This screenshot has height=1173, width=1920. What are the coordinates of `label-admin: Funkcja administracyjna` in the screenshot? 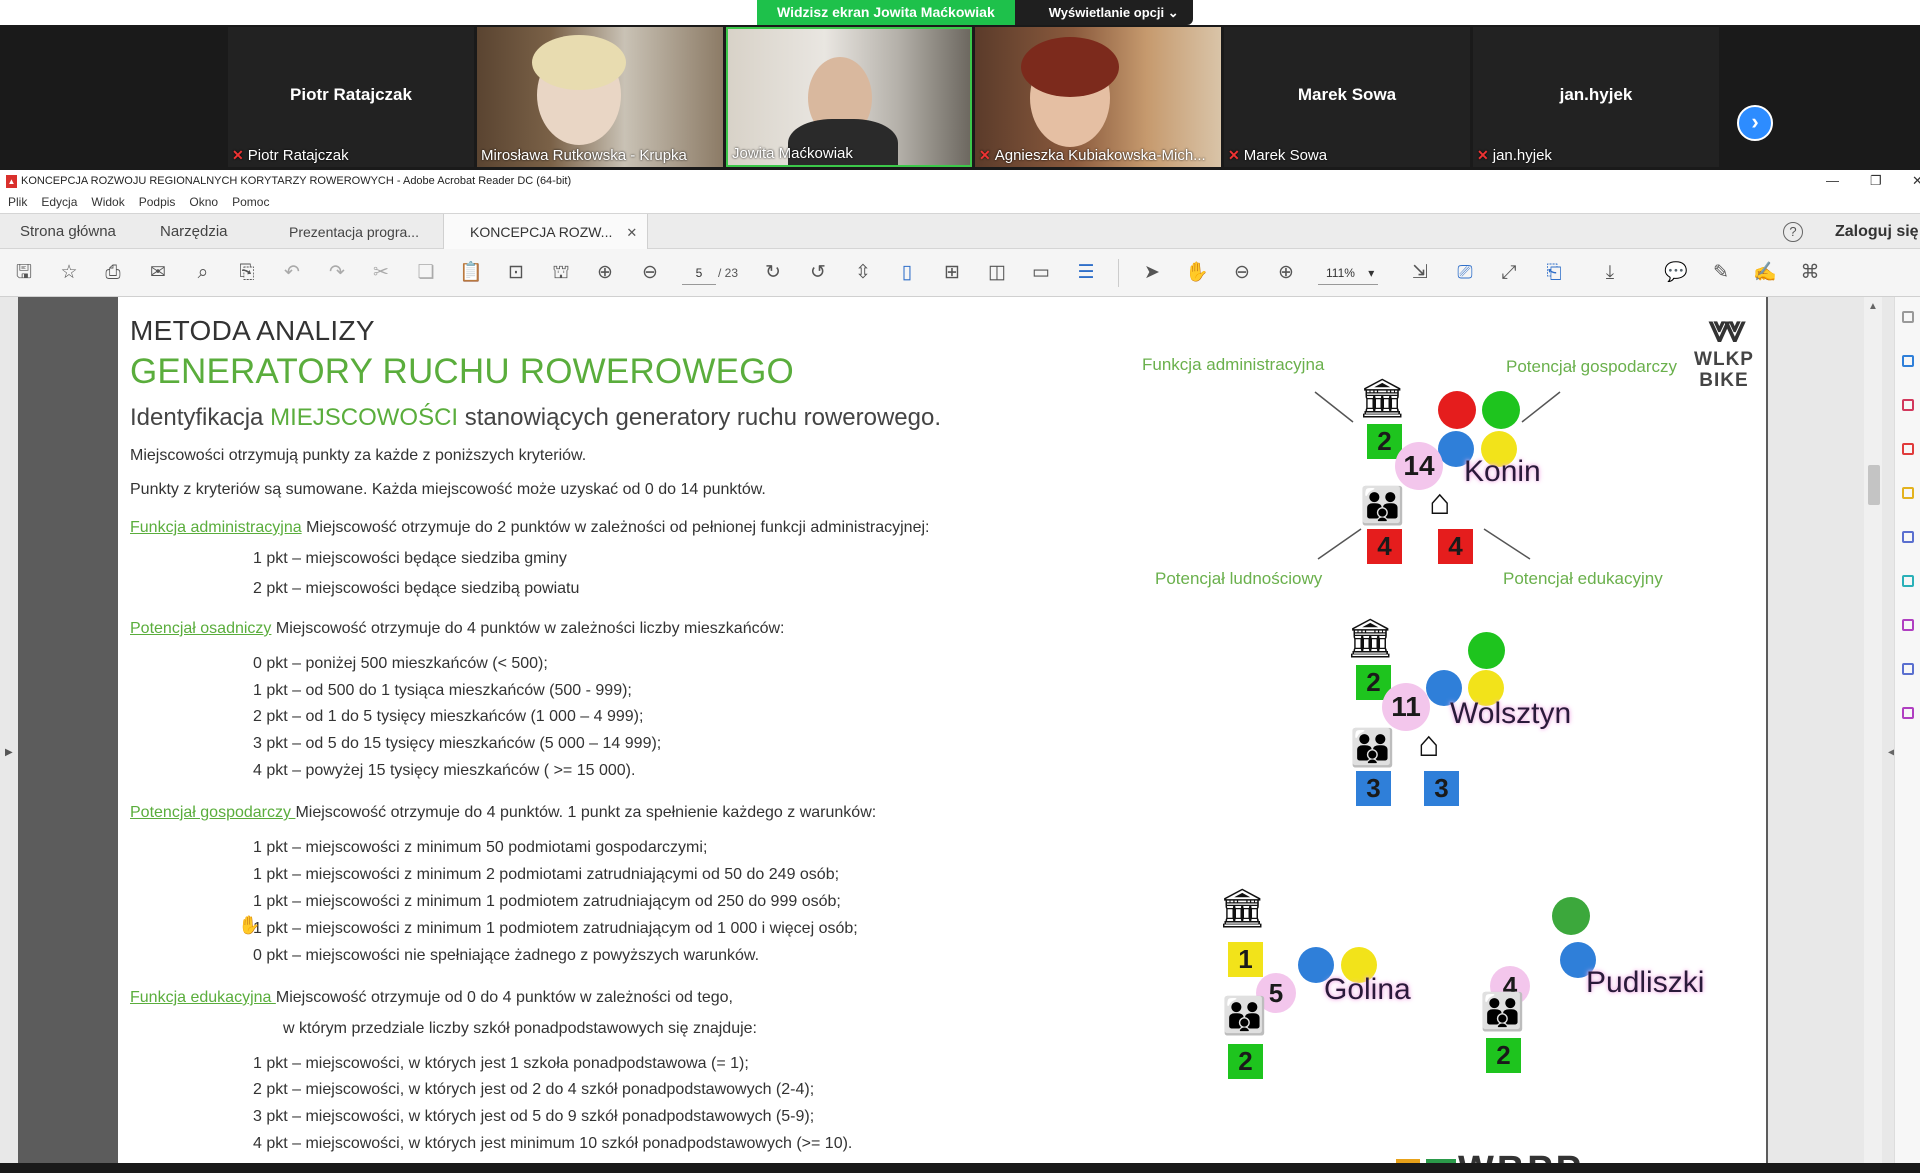 It's located at (1233, 364).